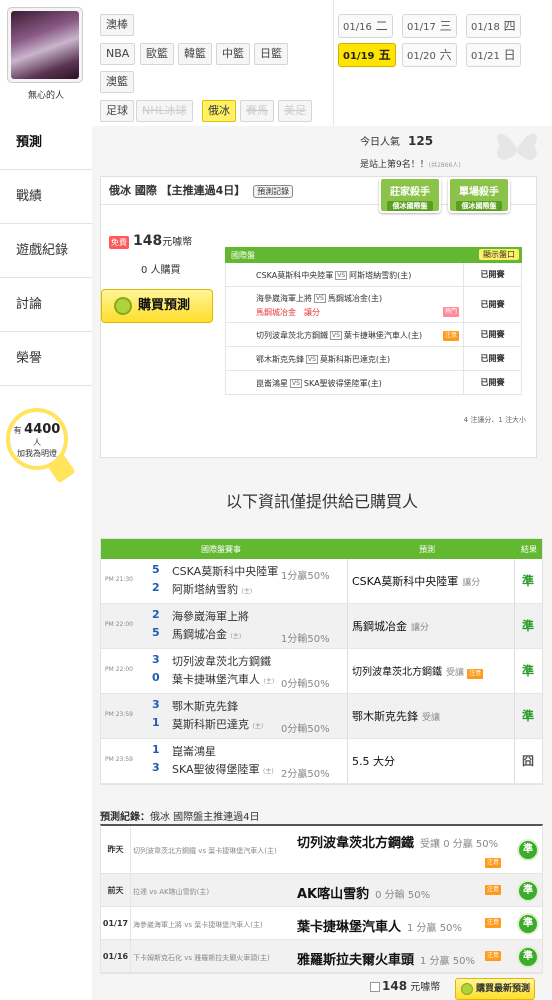 Image resolution: width=552 pixels, height=1000 pixels. What do you see at coordinates (217, 724) in the screenshot?
I see `team-away: 莫斯科斯巴達克 (主)` at bounding box center [217, 724].